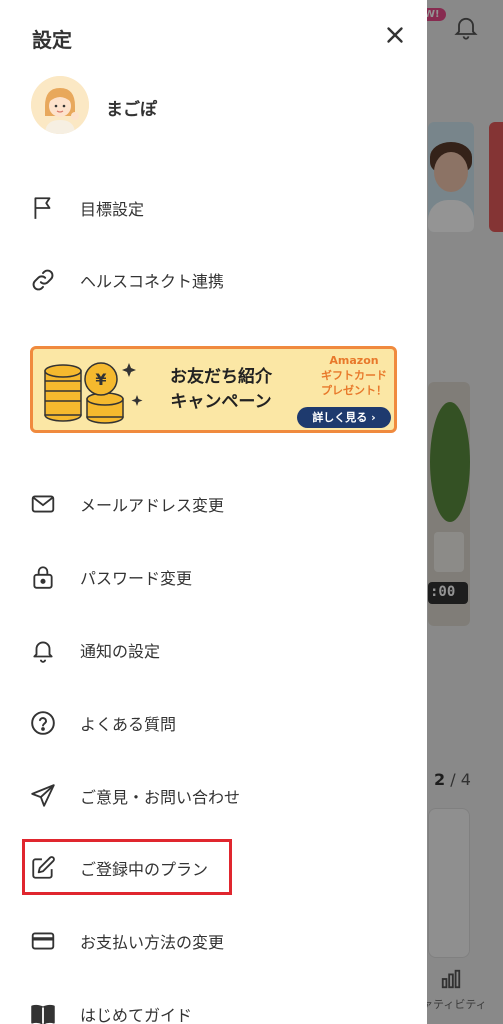 This screenshot has height=1024, width=503. Describe the element at coordinates (344, 417) in the screenshot. I see `banner-detail-button: 詳しく見る ›` at that location.